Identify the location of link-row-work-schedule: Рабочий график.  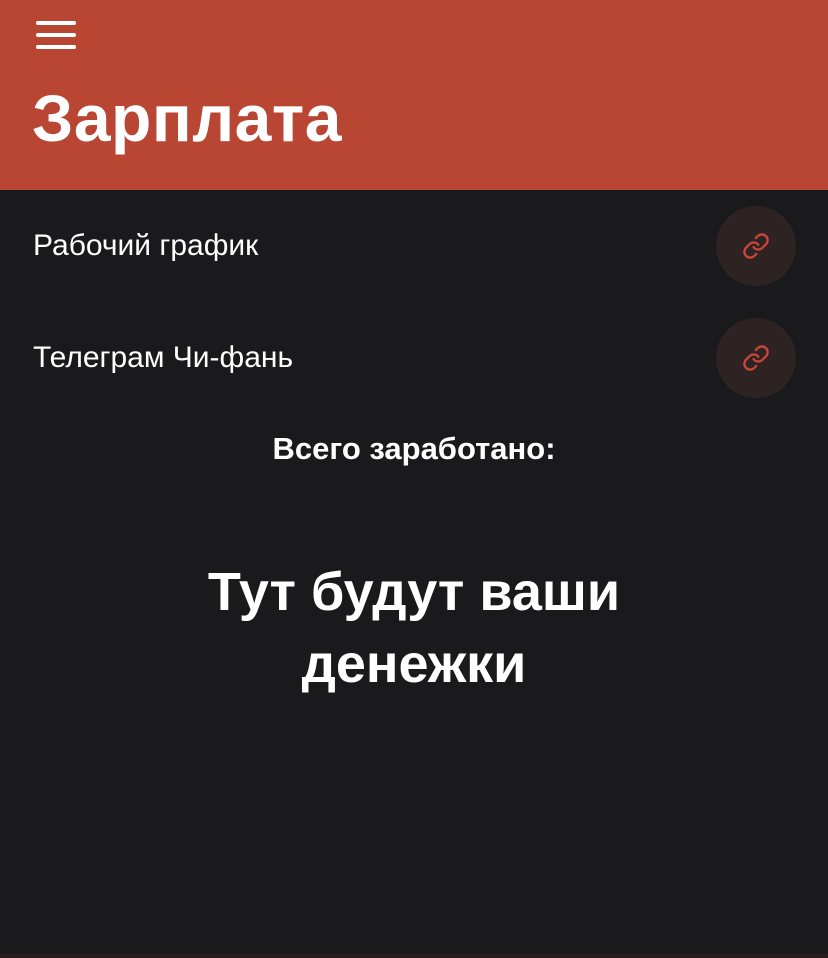
(414, 246).